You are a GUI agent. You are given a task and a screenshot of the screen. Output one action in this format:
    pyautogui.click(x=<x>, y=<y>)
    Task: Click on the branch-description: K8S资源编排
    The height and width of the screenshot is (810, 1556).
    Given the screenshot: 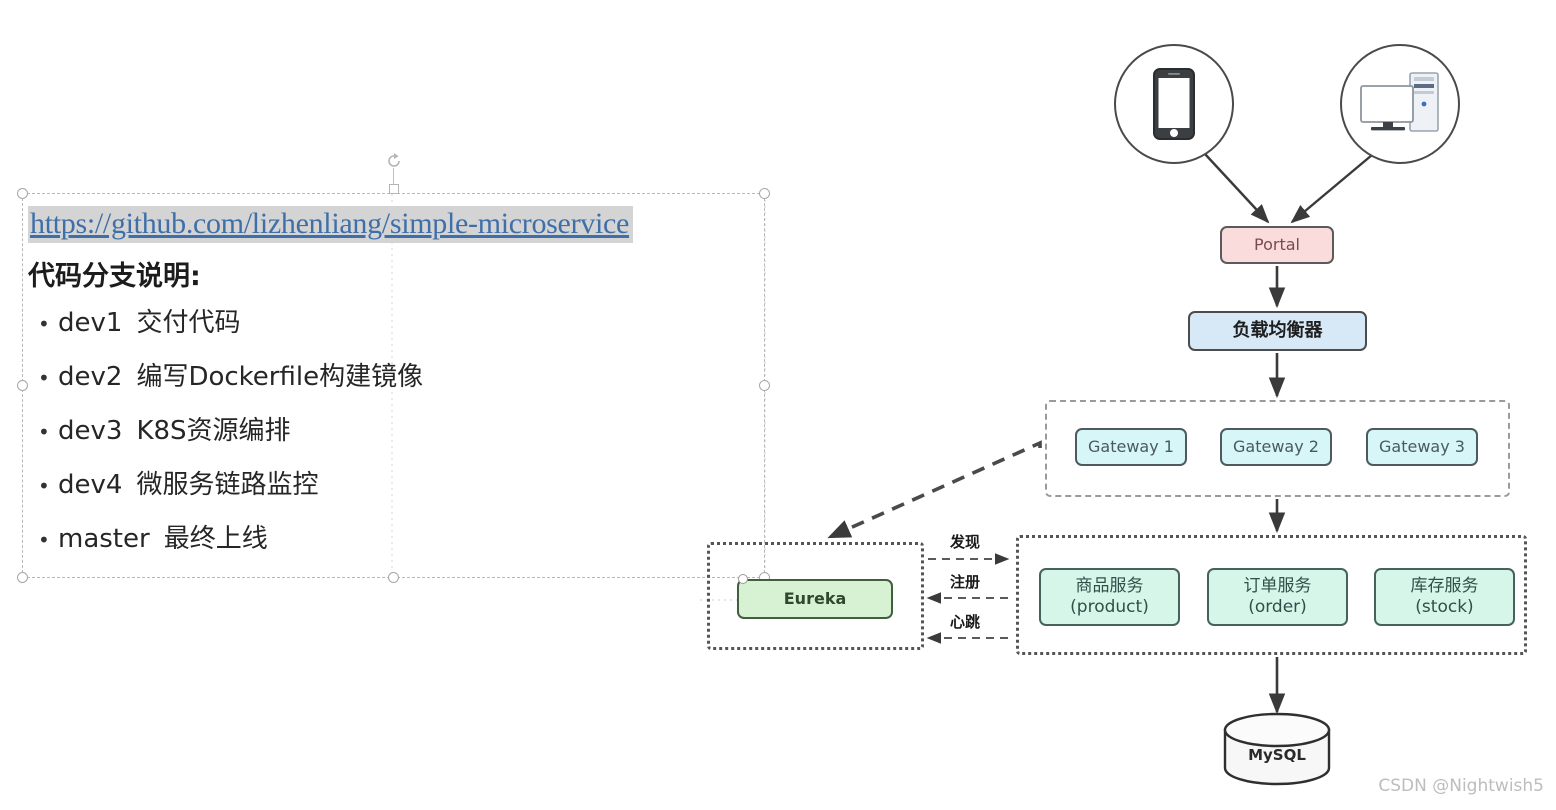 What is the action you would take?
    pyautogui.click(x=213, y=431)
    